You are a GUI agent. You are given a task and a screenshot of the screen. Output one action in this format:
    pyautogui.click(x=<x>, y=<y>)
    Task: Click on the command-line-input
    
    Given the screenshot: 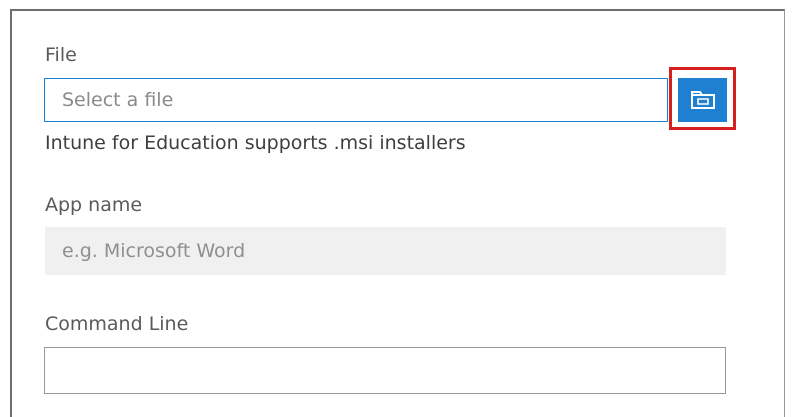 What is the action you would take?
    pyautogui.click(x=385, y=370)
    